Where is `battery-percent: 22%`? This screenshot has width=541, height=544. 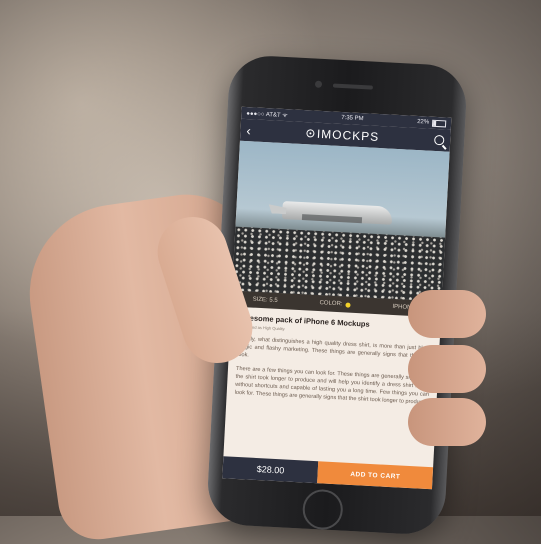 battery-percent: 22% is located at coordinates (423, 122).